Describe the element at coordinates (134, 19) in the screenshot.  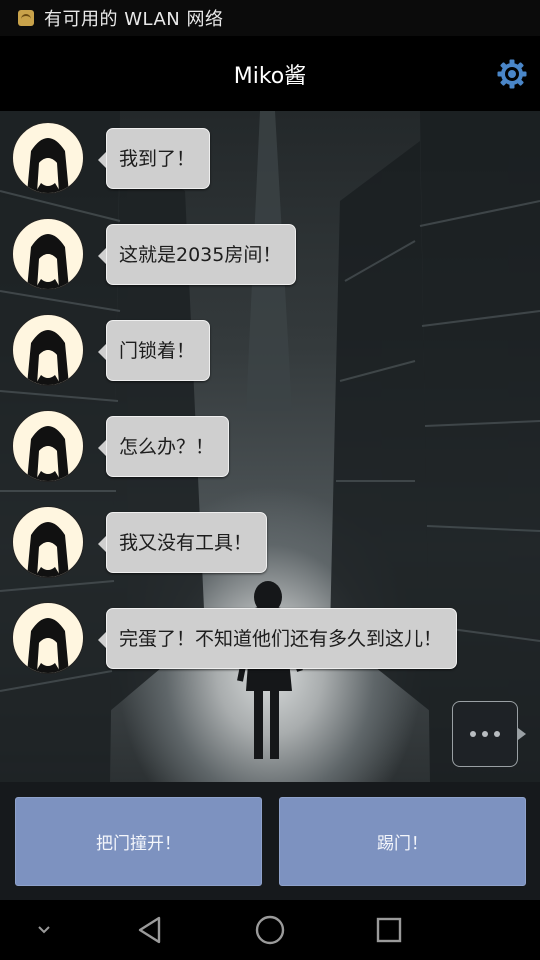
I see `status-text: 有可用的 WLAN 网络` at that location.